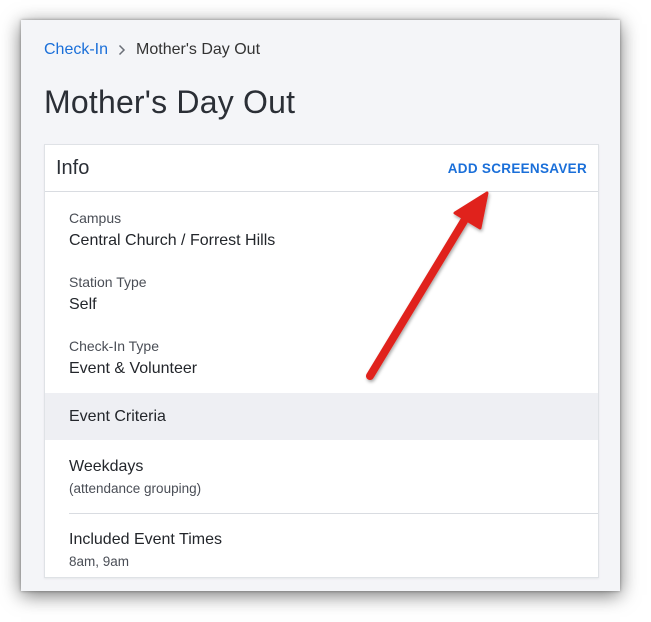 The width and height of the screenshot is (651, 622). Describe the element at coordinates (108, 294) in the screenshot. I see `station-type-field: Station Type Self` at that location.